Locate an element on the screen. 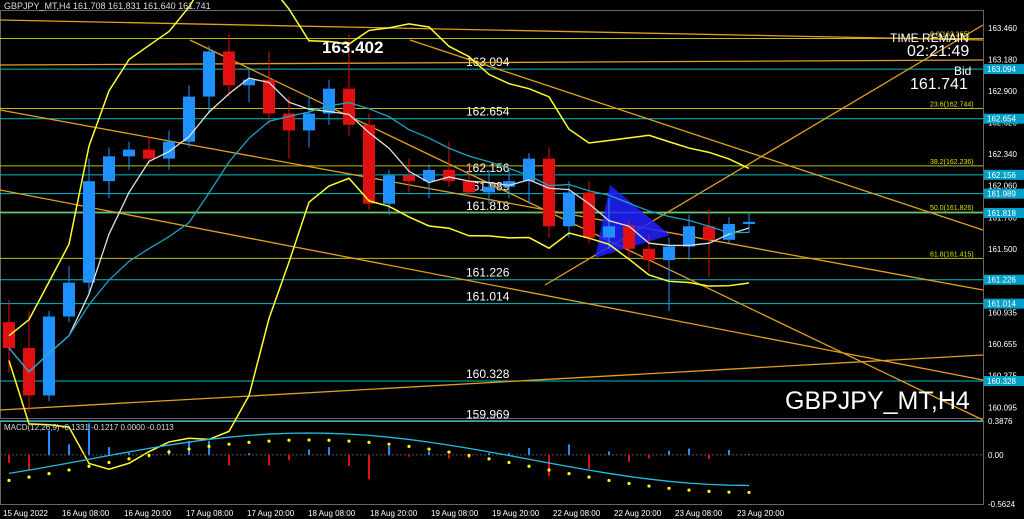  x-tick-label: 23 Aug 20:00 is located at coordinates (761, 513).